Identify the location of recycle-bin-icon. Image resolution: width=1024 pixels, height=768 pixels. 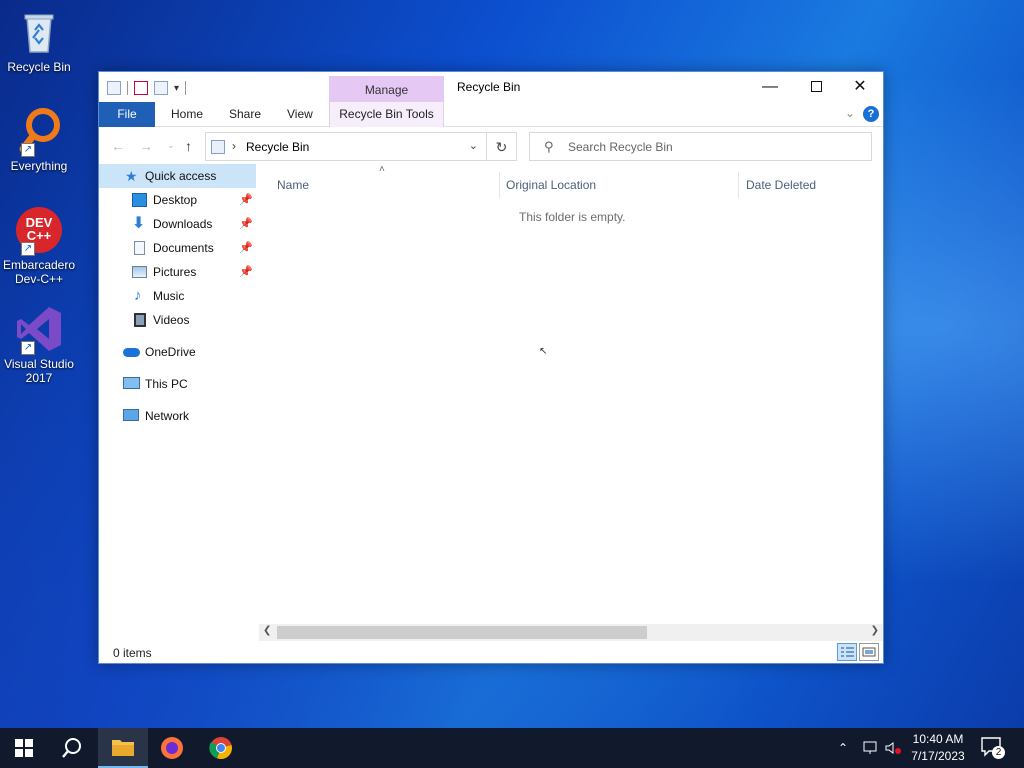
(39, 32).